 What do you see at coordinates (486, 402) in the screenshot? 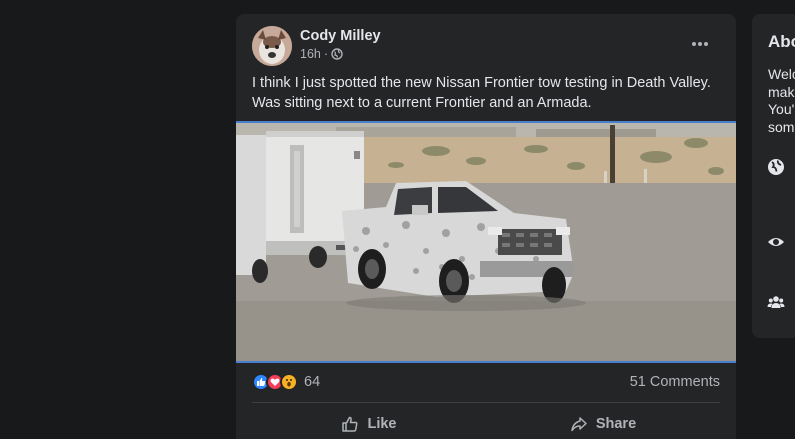
I see `action-divider` at bounding box center [486, 402].